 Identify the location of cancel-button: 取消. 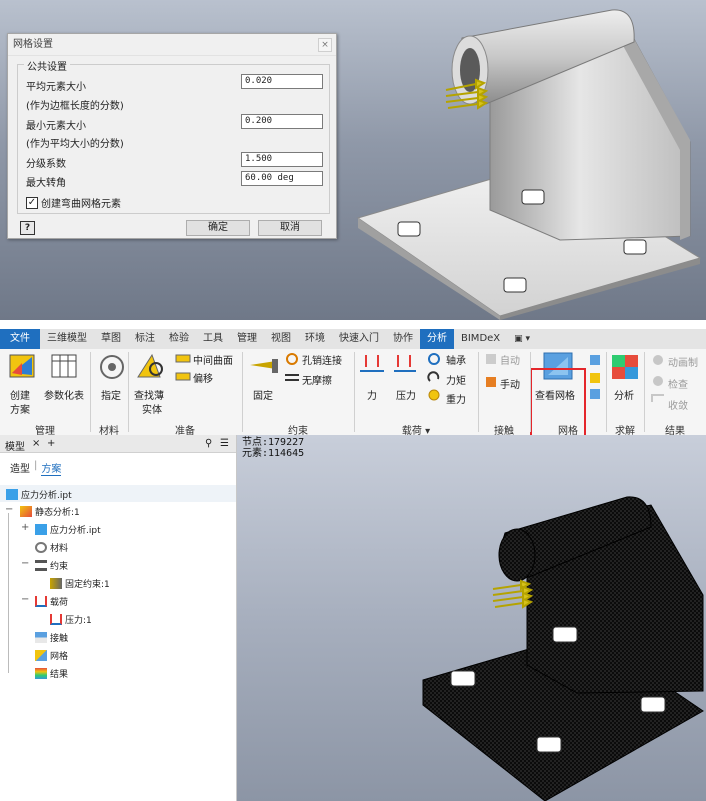
(290, 228).